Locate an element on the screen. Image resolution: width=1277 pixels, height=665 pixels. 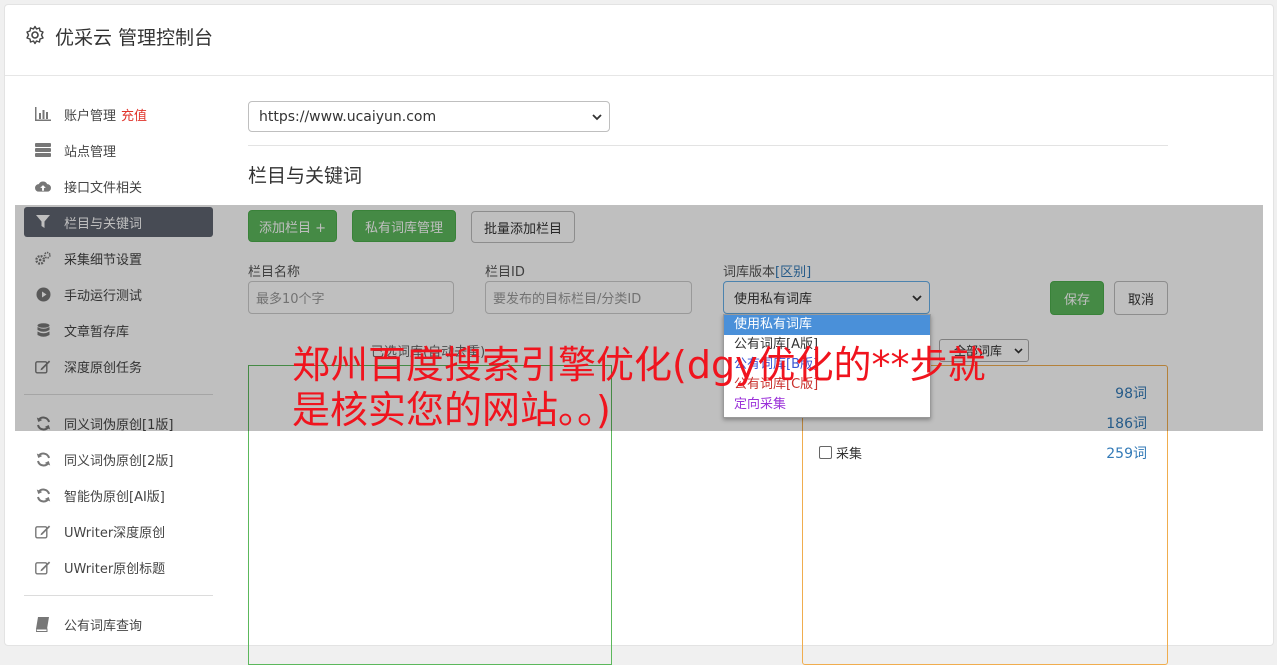
cloud-upload-icon is located at coordinates (43, 186).